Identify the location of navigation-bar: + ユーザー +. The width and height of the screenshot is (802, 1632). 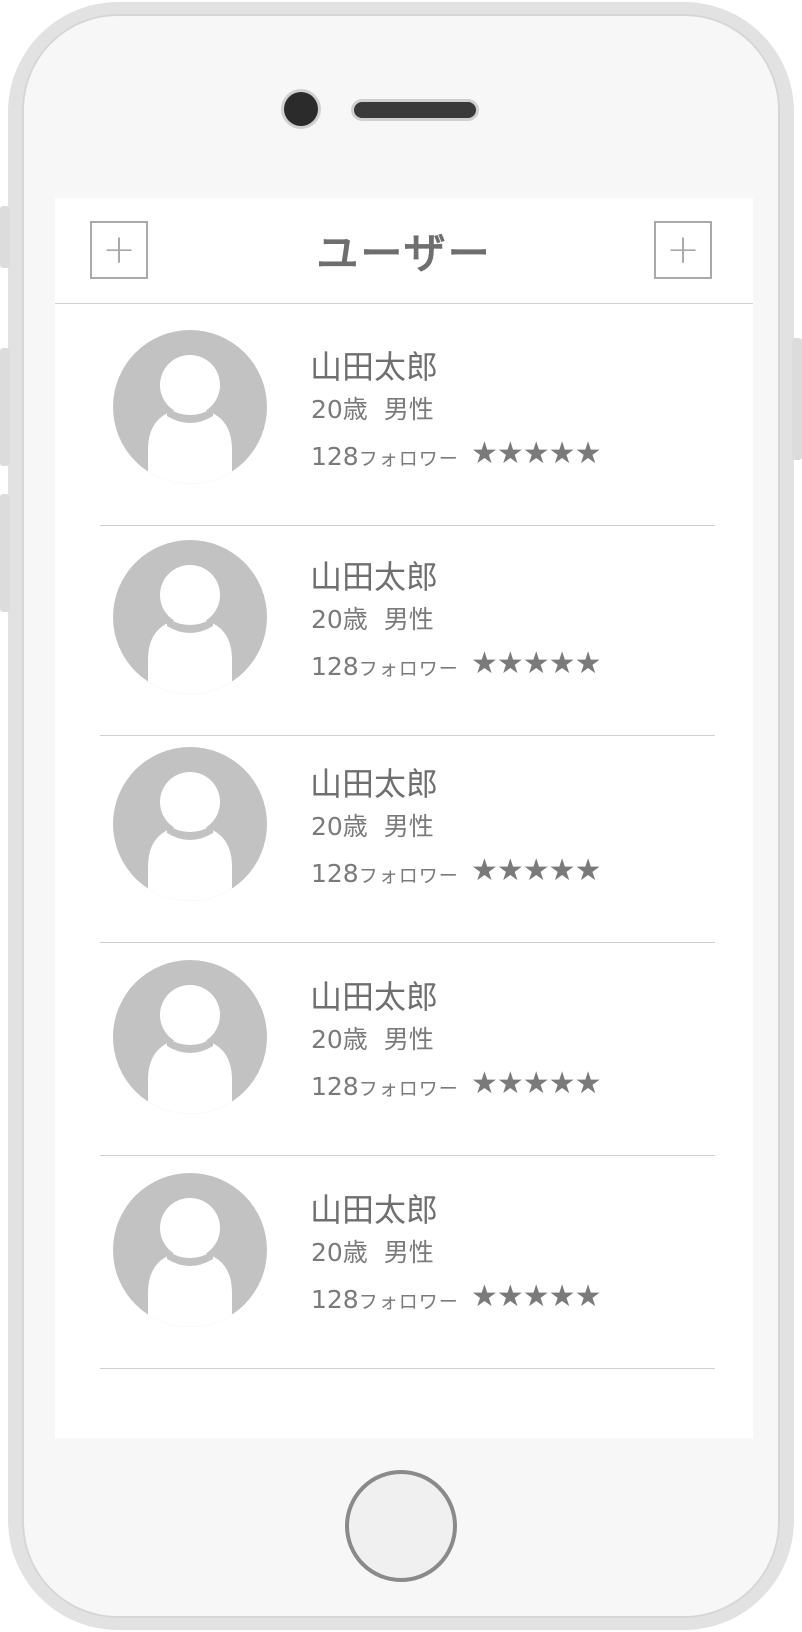
(404, 251).